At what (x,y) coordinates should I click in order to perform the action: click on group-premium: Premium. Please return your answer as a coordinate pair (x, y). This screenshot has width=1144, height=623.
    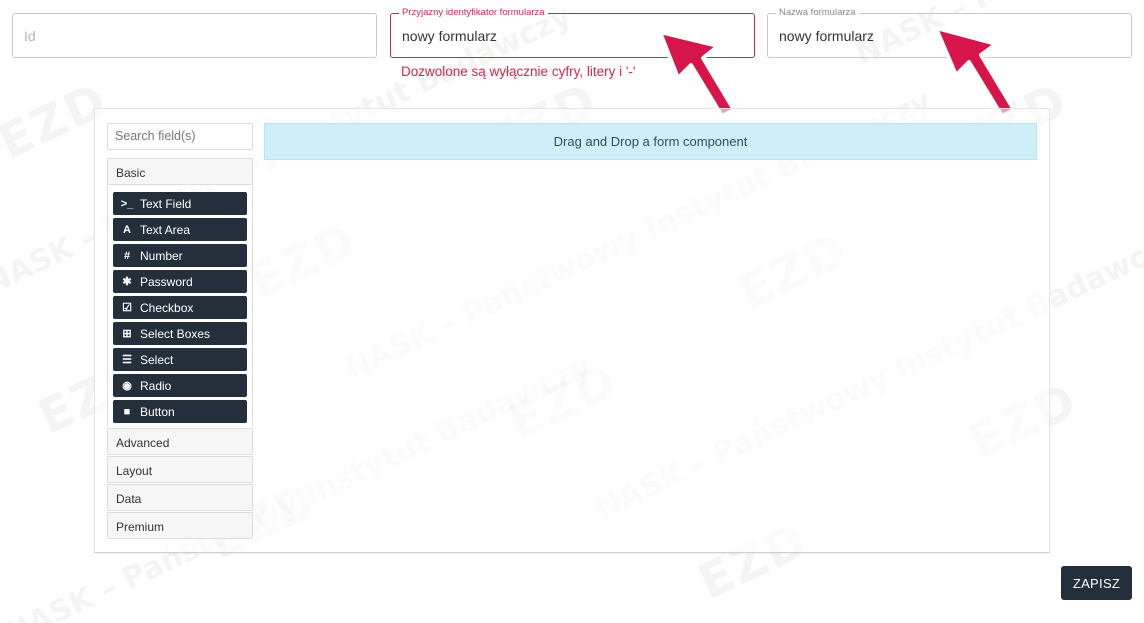
    Looking at the image, I should click on (180, 525).